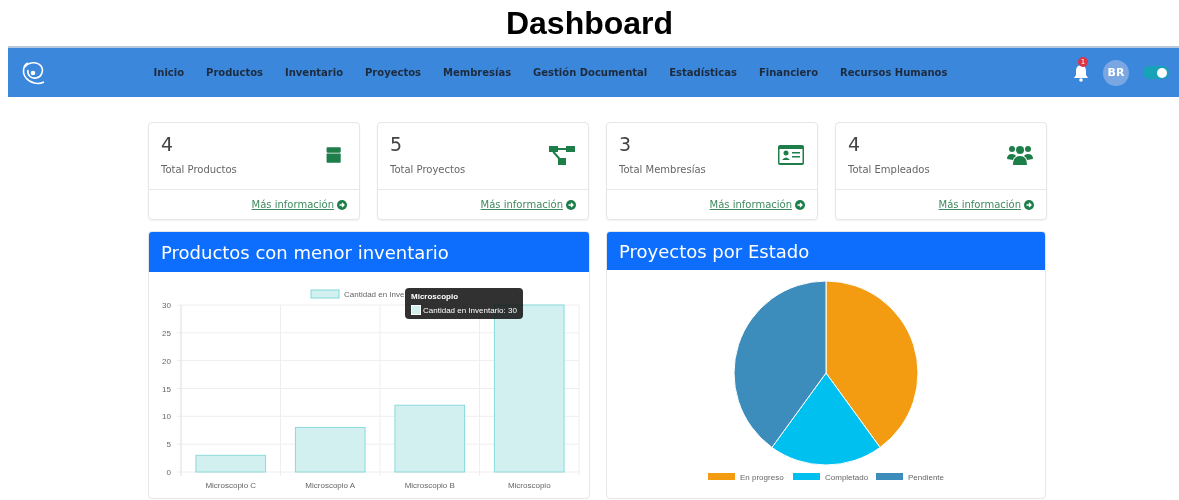 This screenshot has width=1179, height=500. I want to click on axis-category-label: Microscopio B, so click(429, 485).